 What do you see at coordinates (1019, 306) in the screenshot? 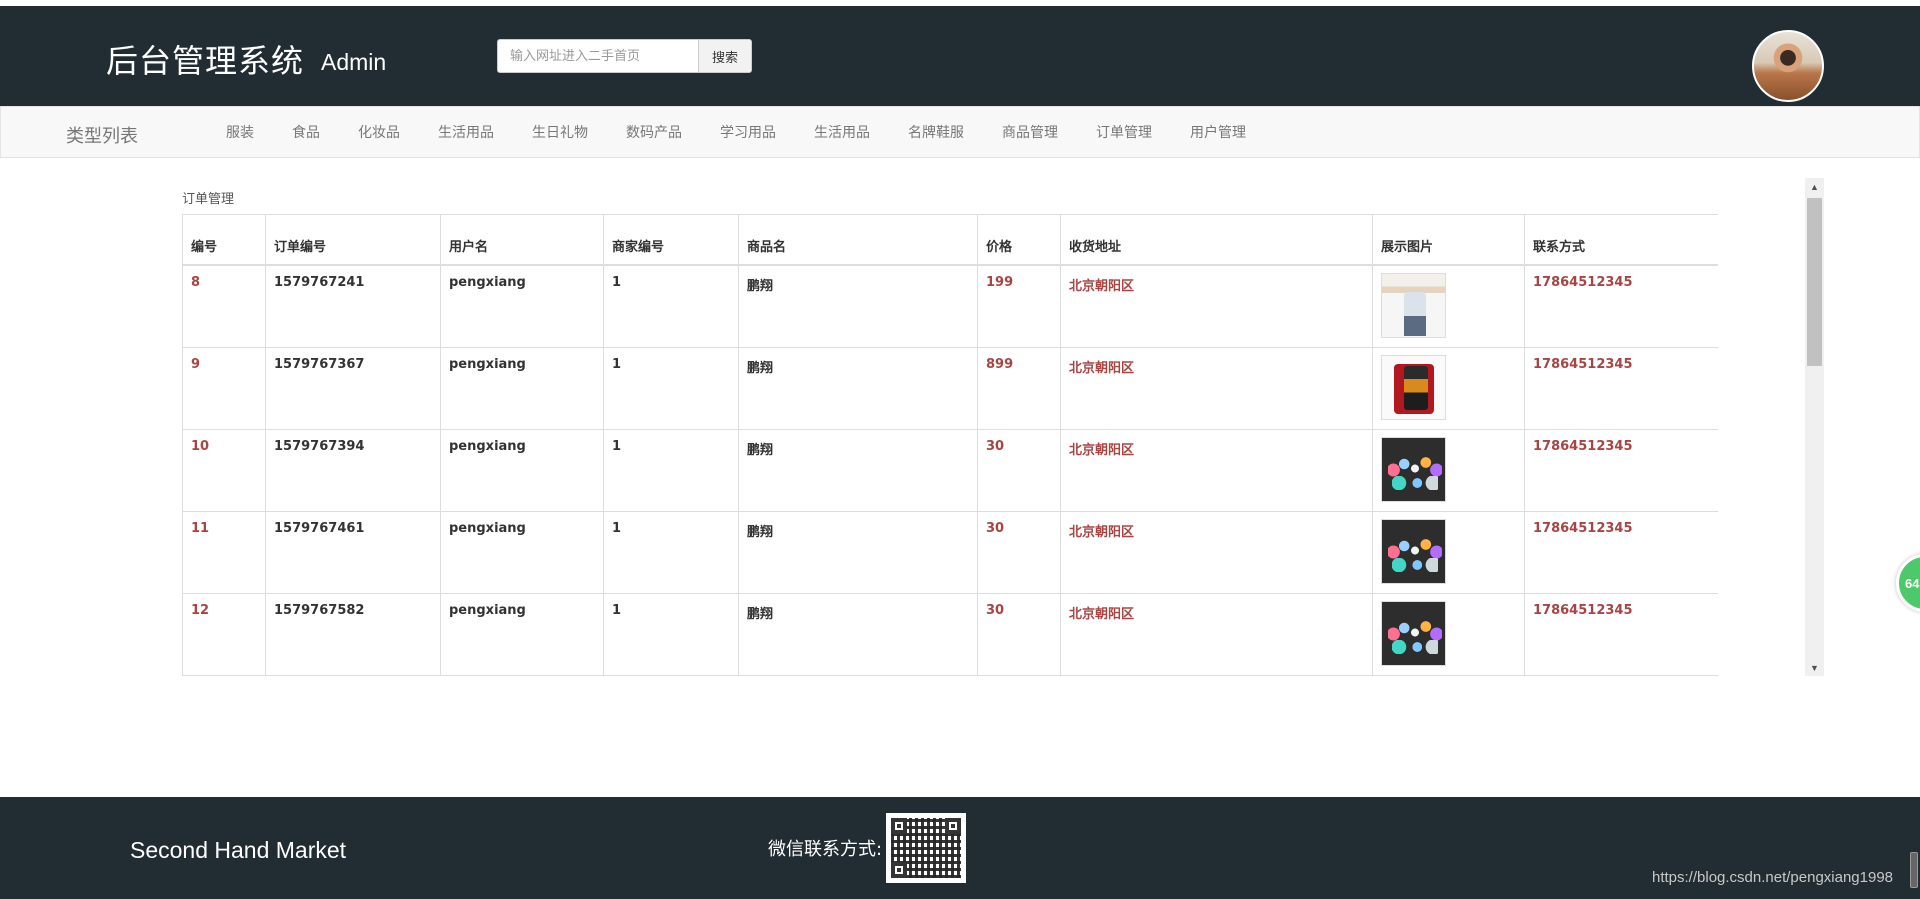
I see `cell-price: 199` at bounding box center [1019, 306].